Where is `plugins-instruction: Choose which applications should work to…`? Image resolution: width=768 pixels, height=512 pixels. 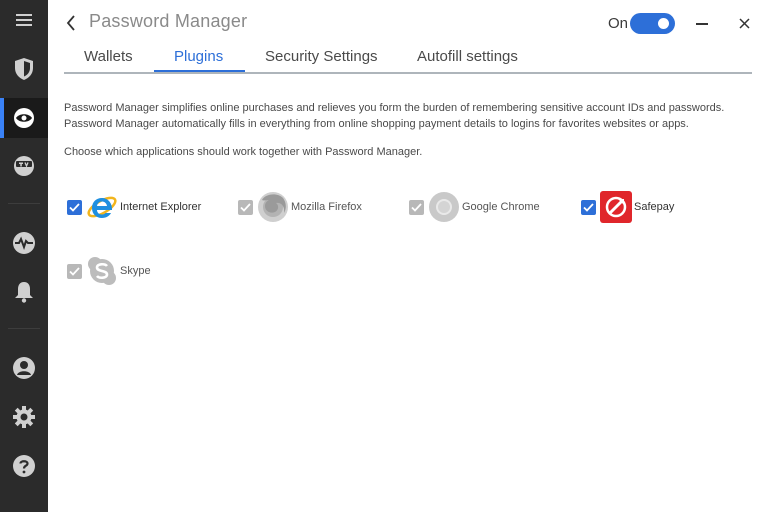
plugins-instruction: Choose which applications should work to… is located at coordinates (243, 152).